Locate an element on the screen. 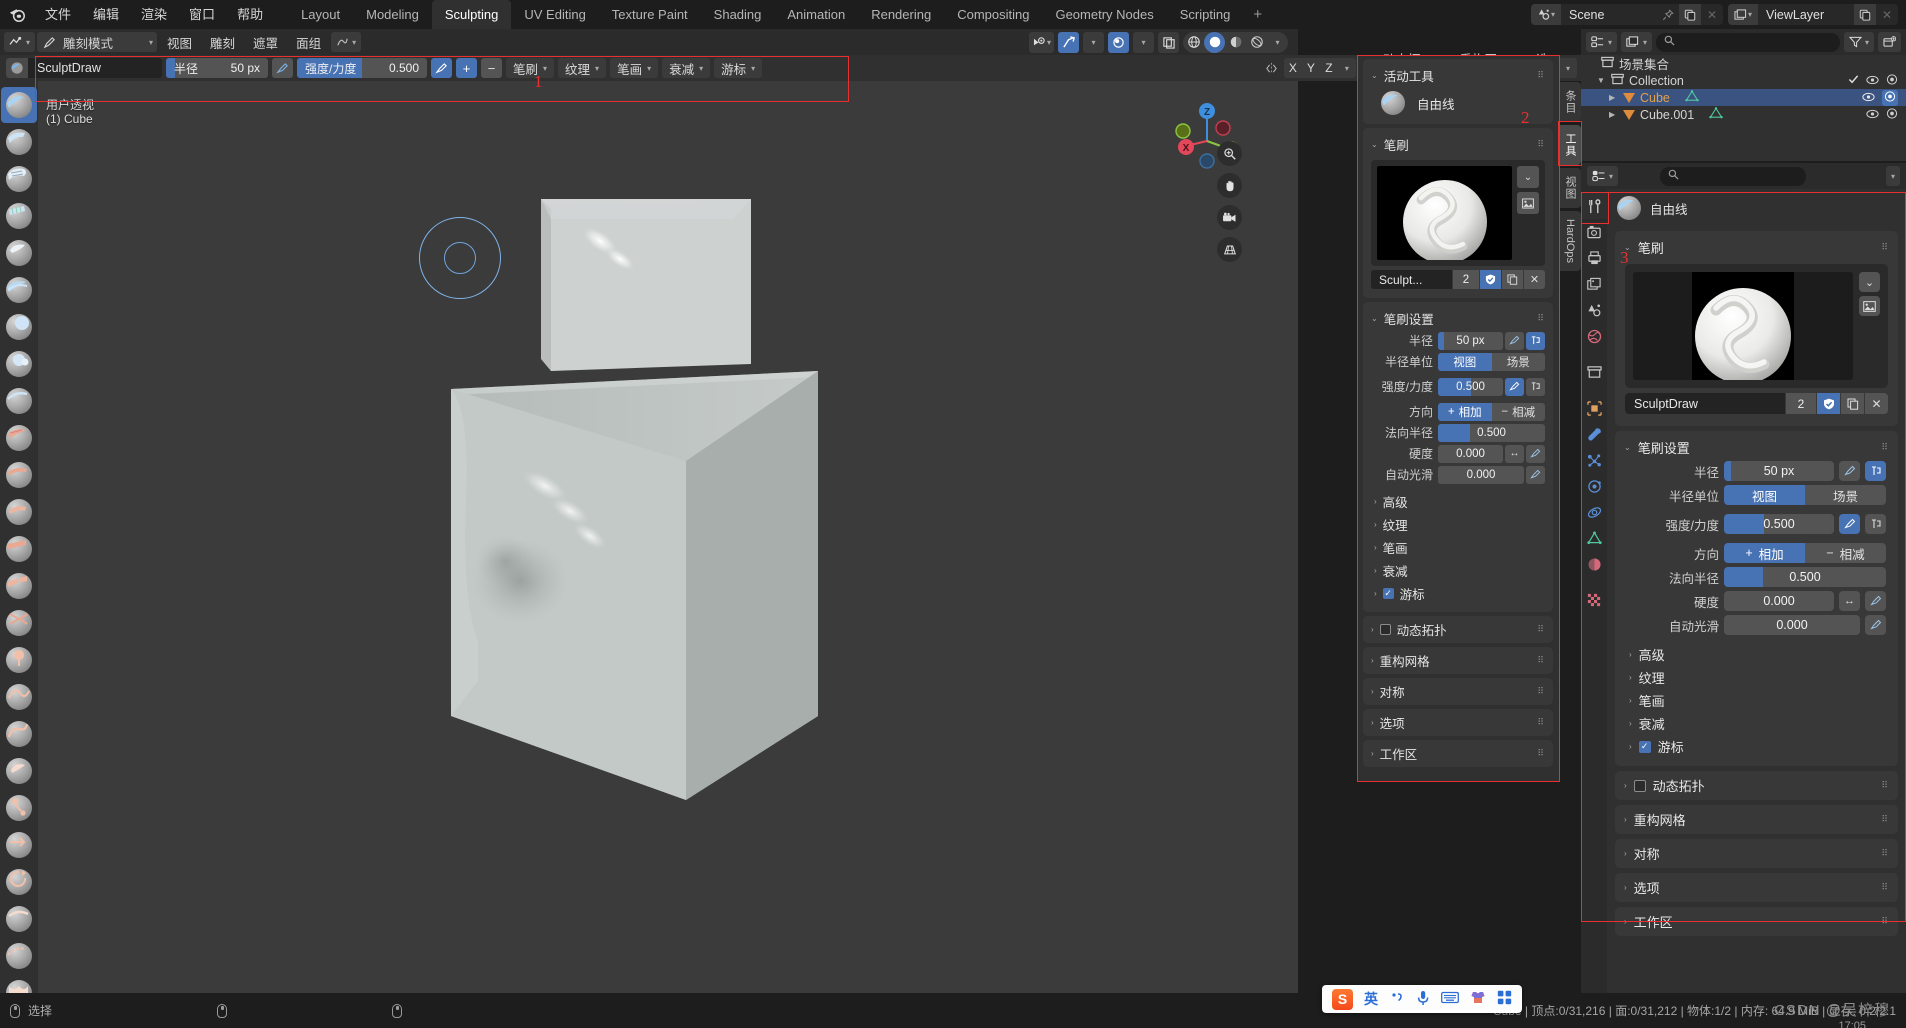  properties-section-dyntopo: › 动态拓扑 ⠿ is located at coordinates (1756, 785).